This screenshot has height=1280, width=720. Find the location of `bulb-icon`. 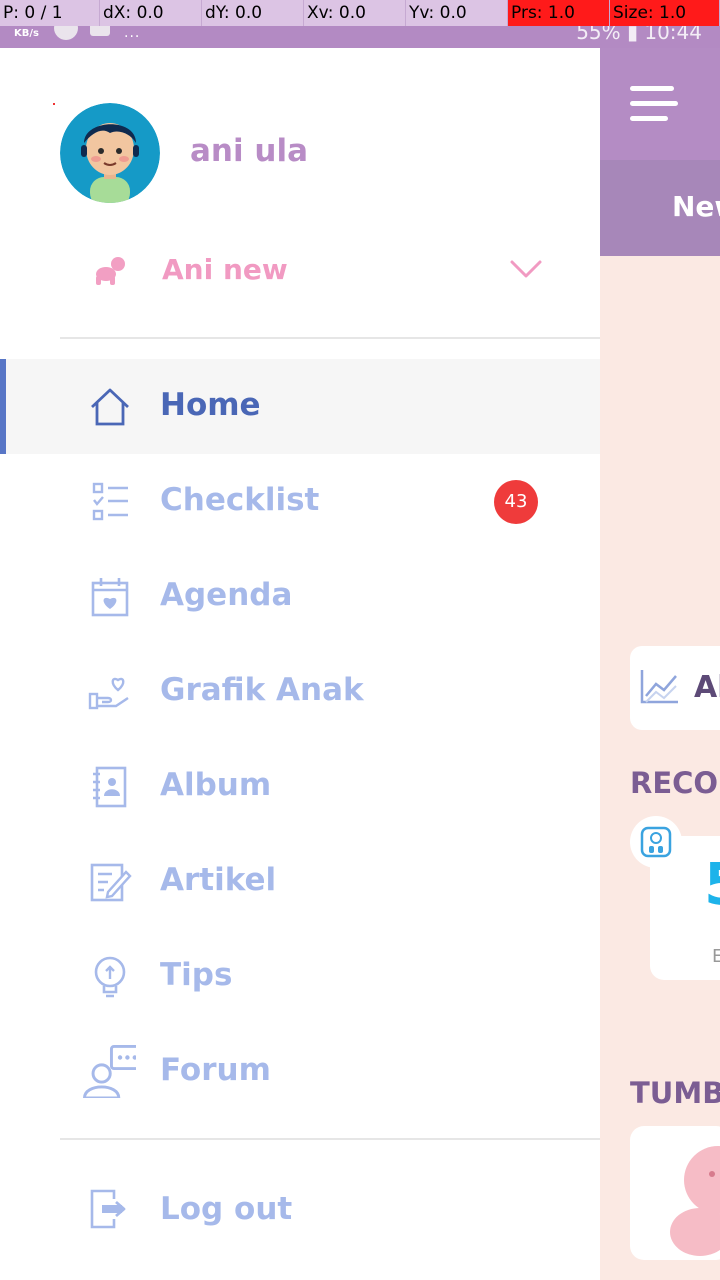

bulb-icon is located at coordinates (110, 977).